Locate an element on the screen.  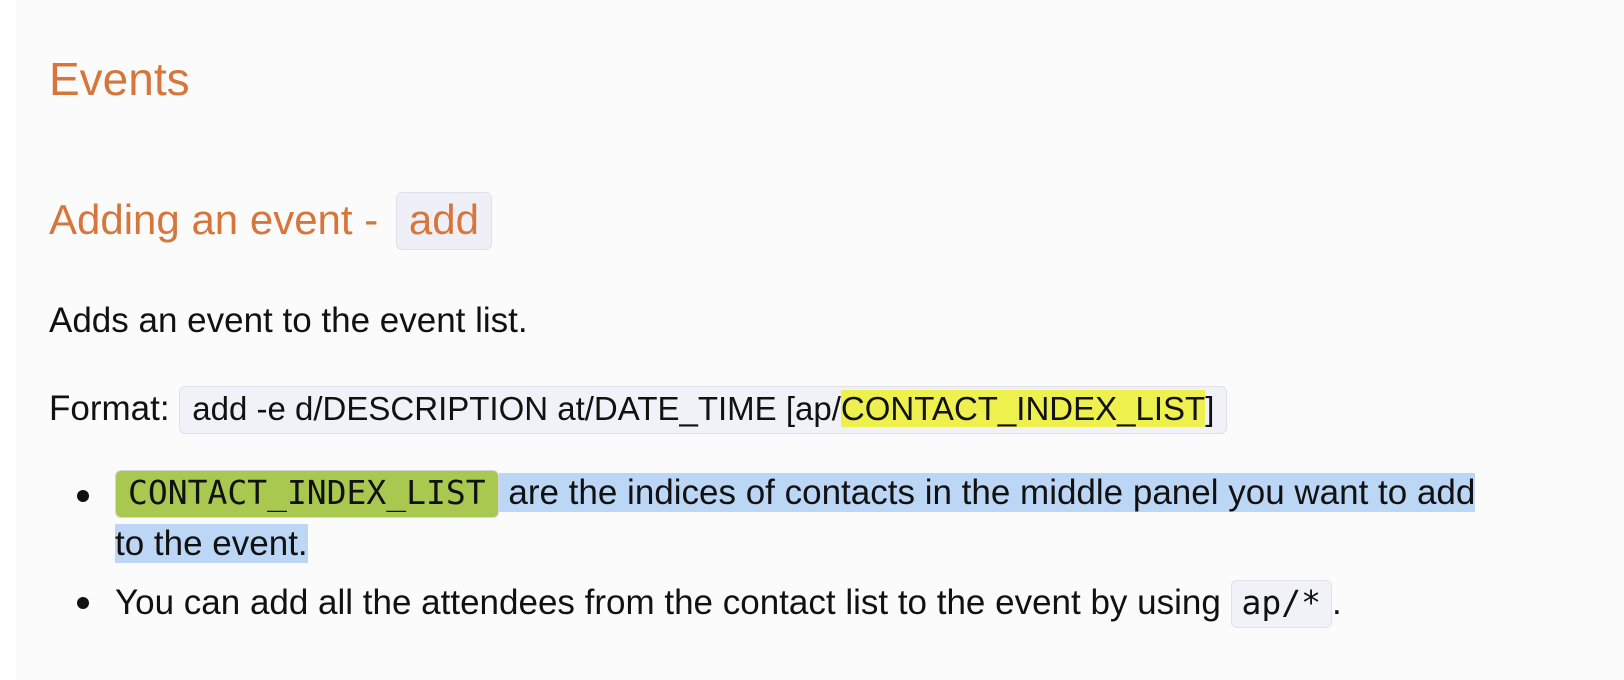
section-title: Adding an event - add is located at coordinates (270, 221).